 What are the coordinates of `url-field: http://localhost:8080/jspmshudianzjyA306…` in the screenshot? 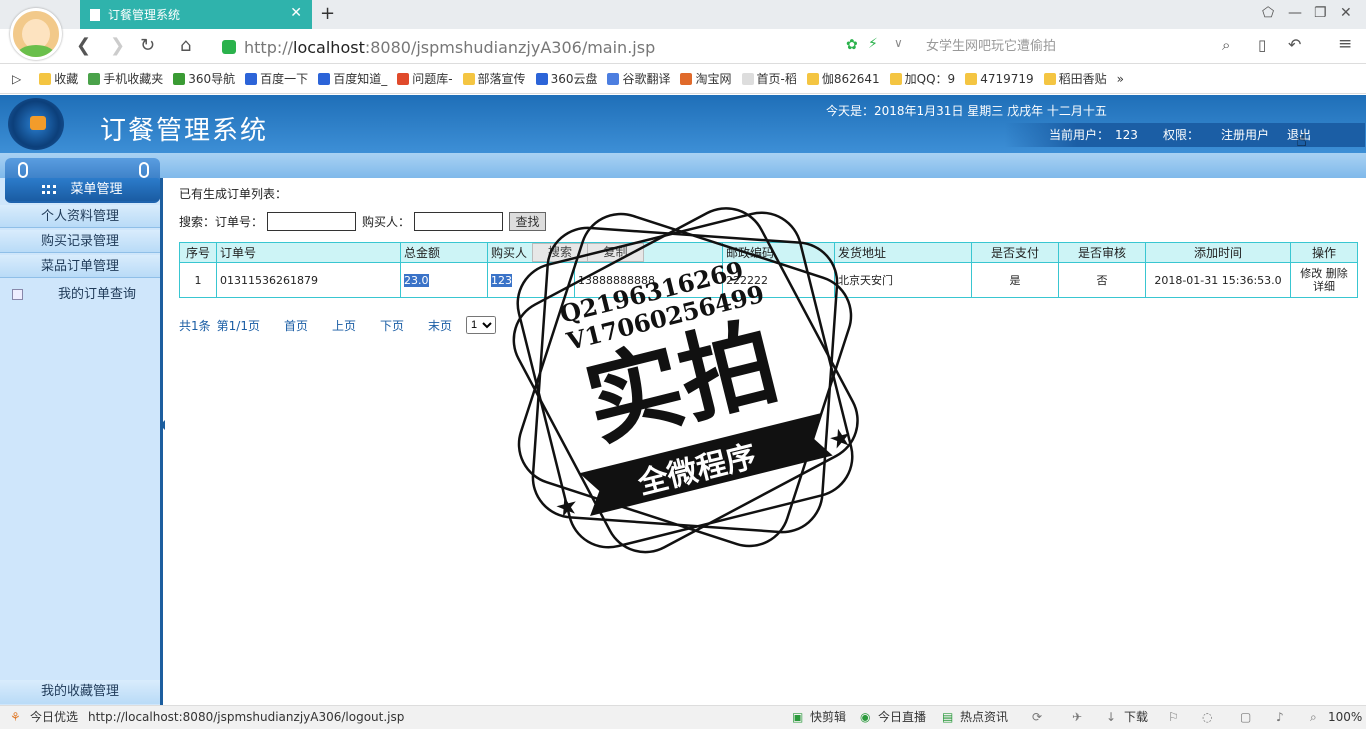 It's located at (556, 47).